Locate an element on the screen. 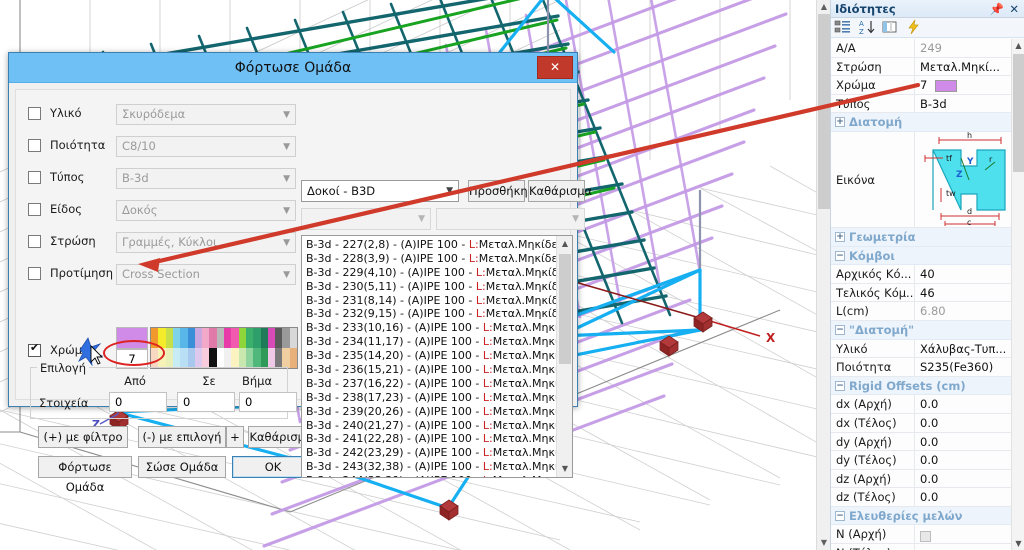  color-current-swatch is located at coordinates (132, 338).